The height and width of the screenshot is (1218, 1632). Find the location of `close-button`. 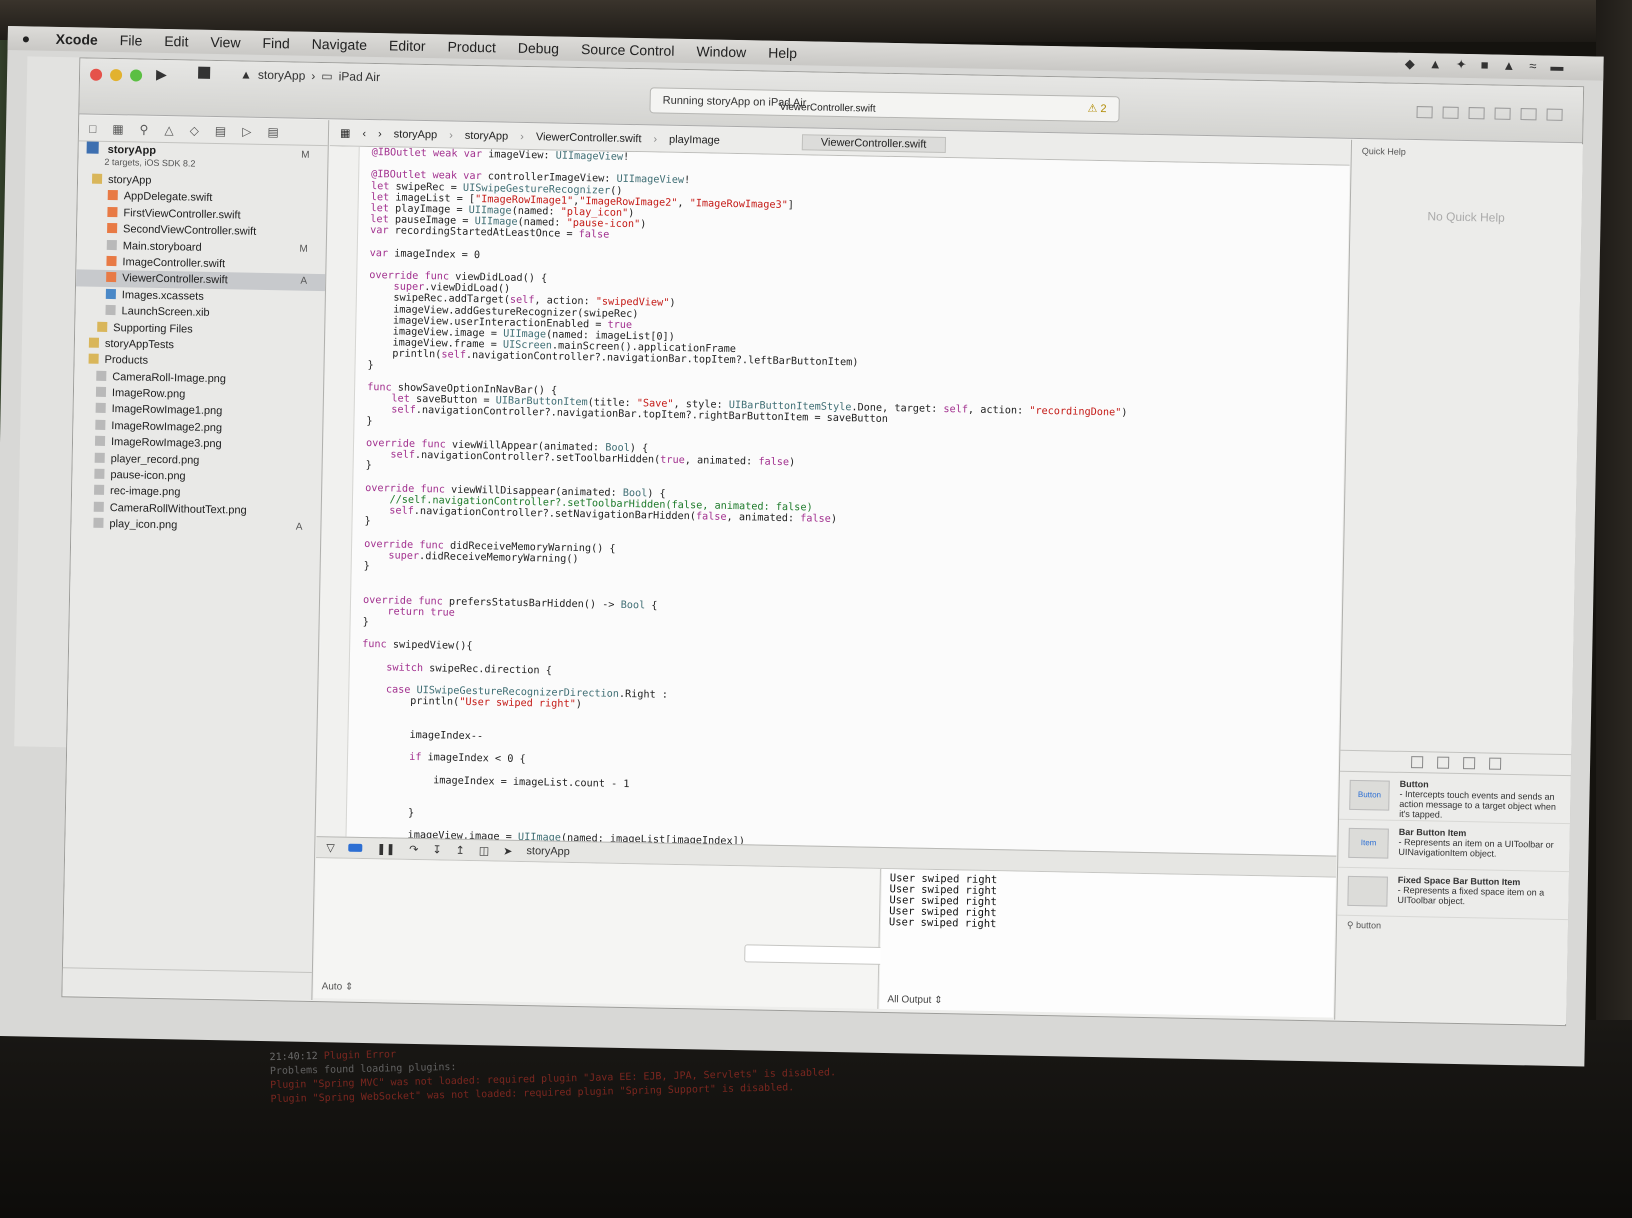

close-button is located at coordinates (96, 74).